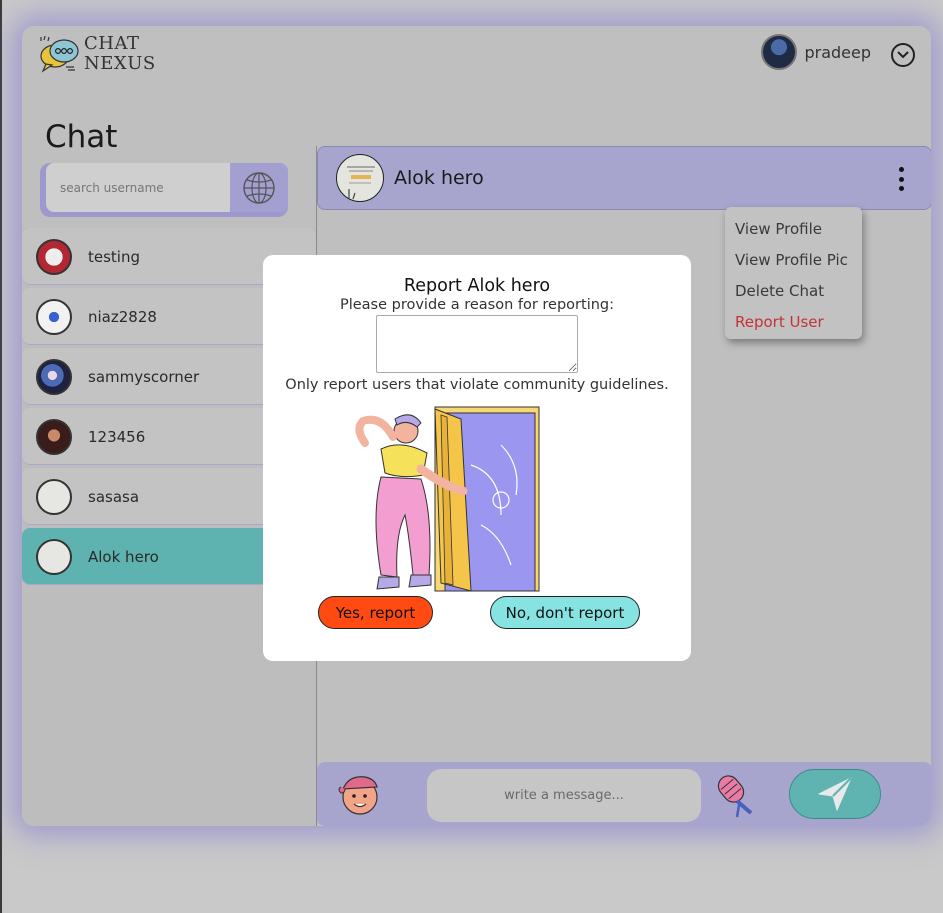  I want to click on report-reason-textarea, so click(477, 344).